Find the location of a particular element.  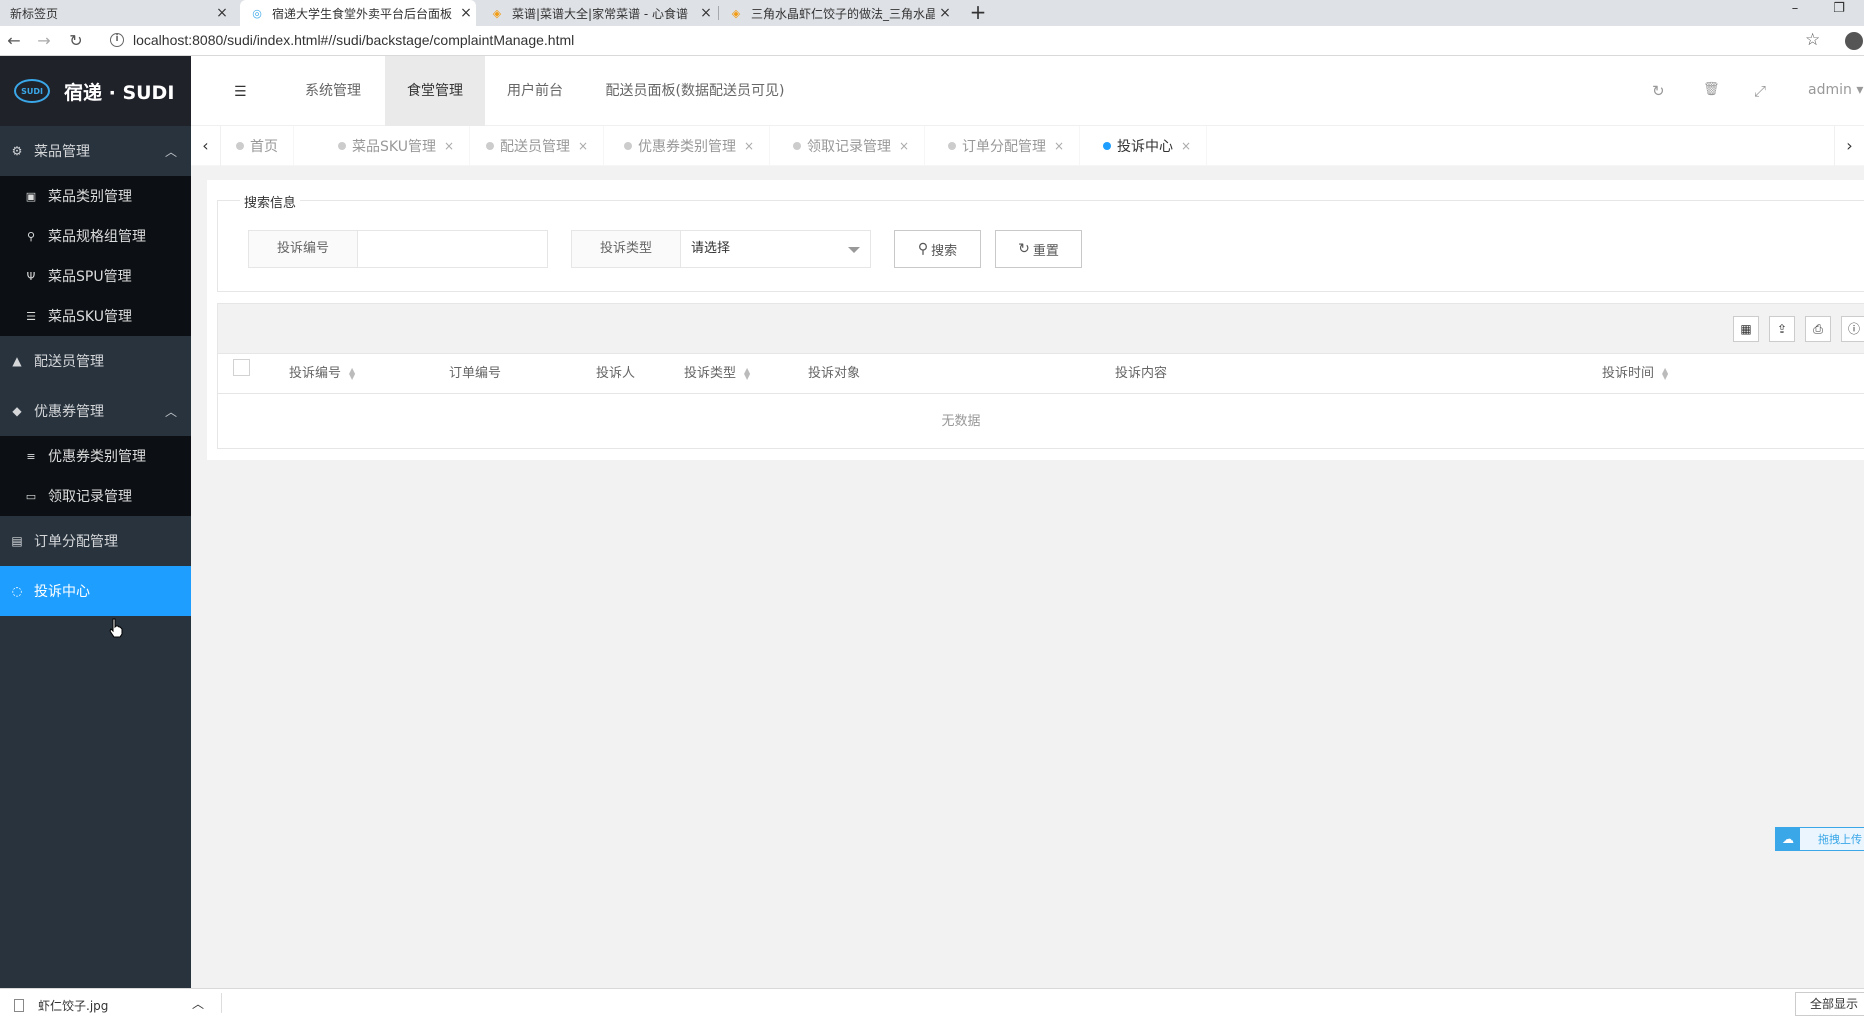

bookmark-star-icon: ☆ is located at coordinates (1812, 40).